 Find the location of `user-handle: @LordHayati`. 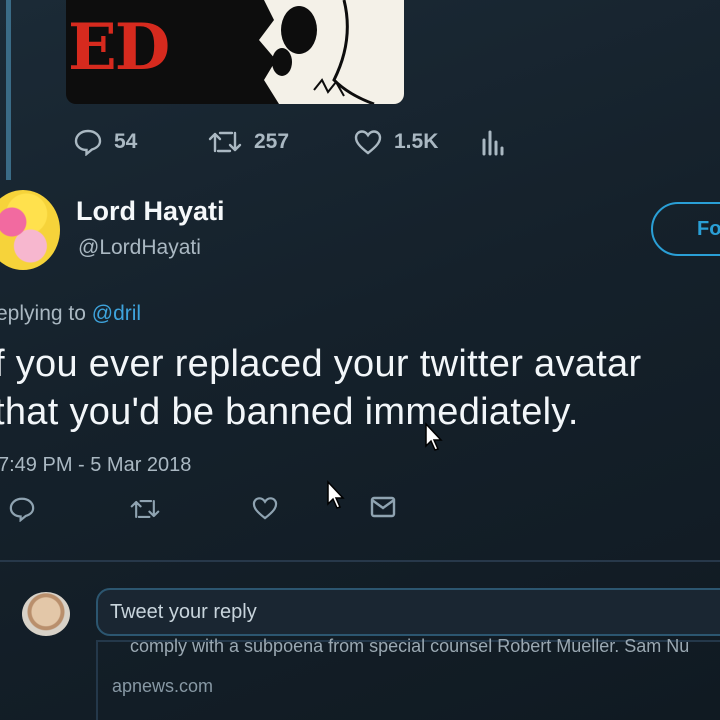

user-handle: @LordHayati is located at coordinates (139, 248).